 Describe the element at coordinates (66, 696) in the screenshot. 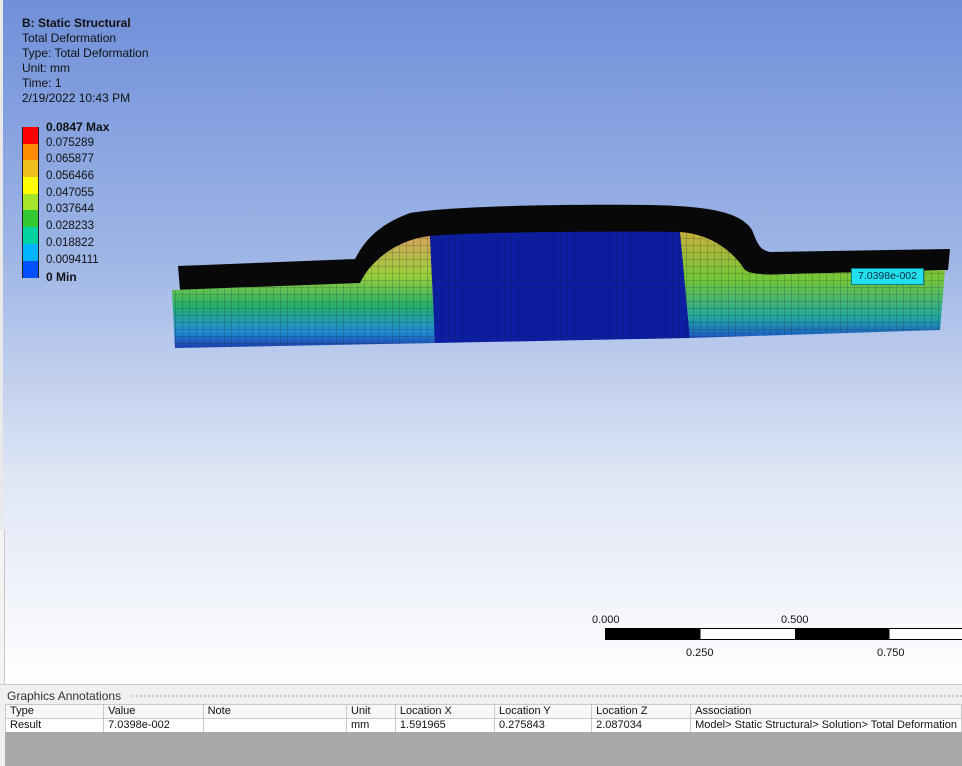

I see `annotations-title-text: Graphics Annotations` at that location.